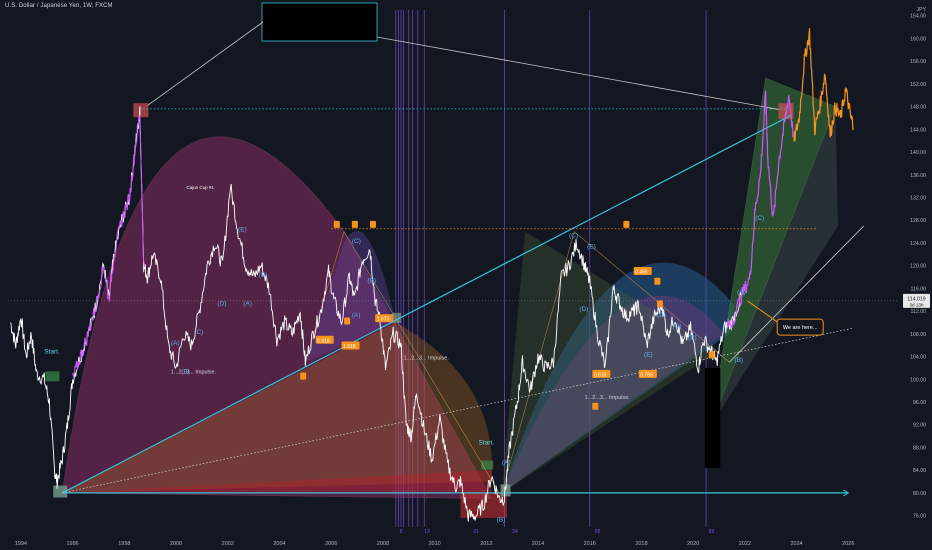 The width and height of the screenshot is (932, 550). Describe the element at coordinates (918, 39) in the screenshot. I see `y-tick-label: 160.00` at that location.